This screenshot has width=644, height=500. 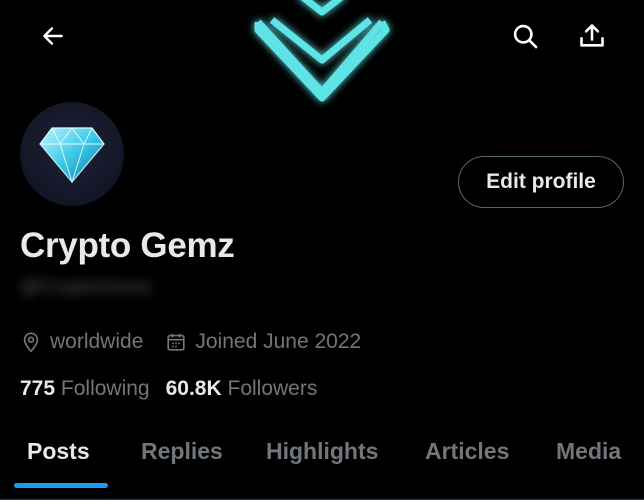 I want to click on following-label: Following, so click(x=105, y=388).